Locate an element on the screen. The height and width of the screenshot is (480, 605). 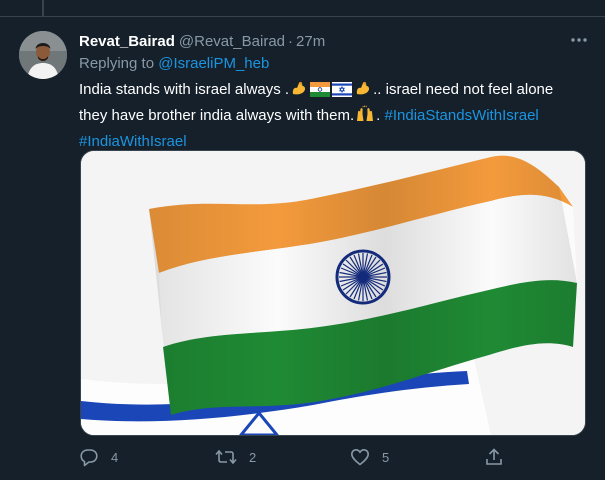
india-flag-icon is located at coordinates (320, 92).